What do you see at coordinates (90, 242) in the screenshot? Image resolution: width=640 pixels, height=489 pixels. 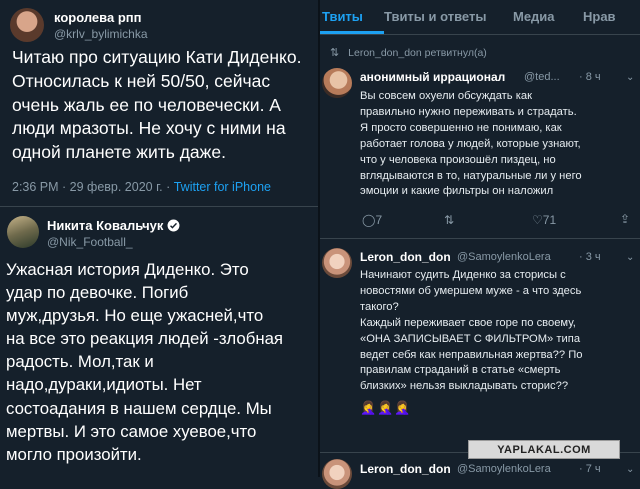 I see `author-handle: @Nik_Football_` at bounding box center [90, 242].